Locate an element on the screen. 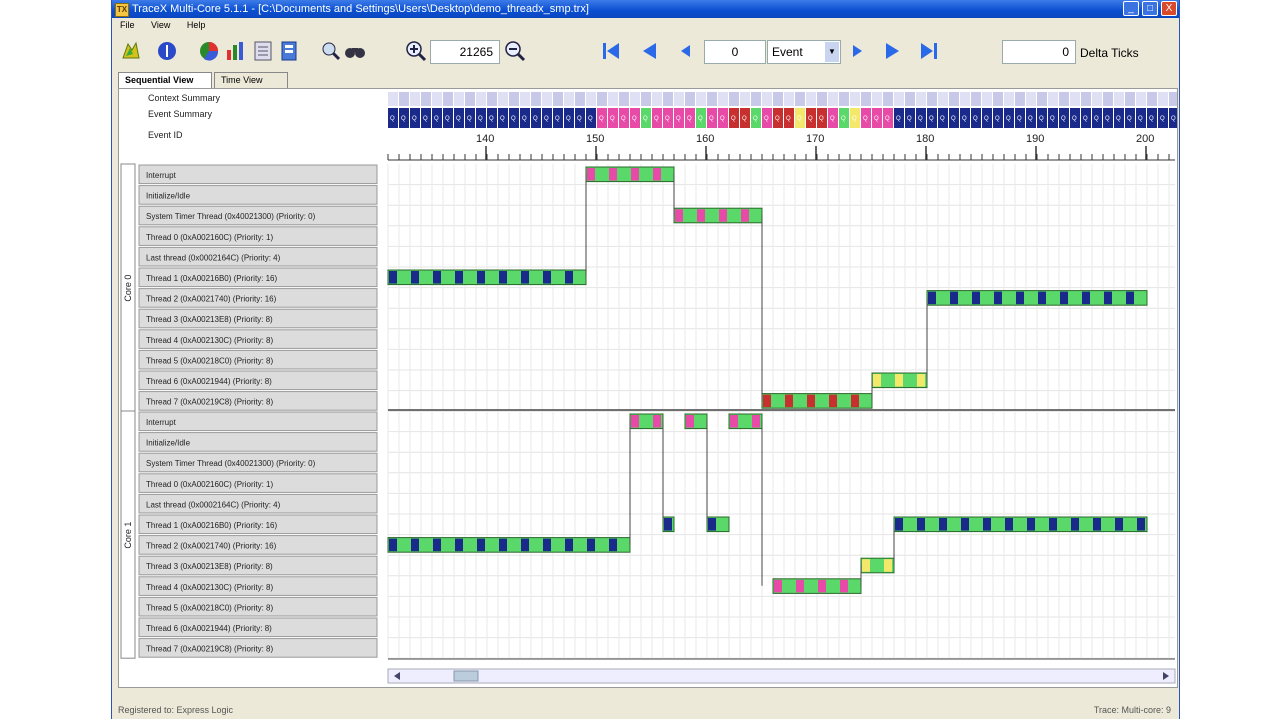  pie-chart-icon is located at coordinates (209, 51).